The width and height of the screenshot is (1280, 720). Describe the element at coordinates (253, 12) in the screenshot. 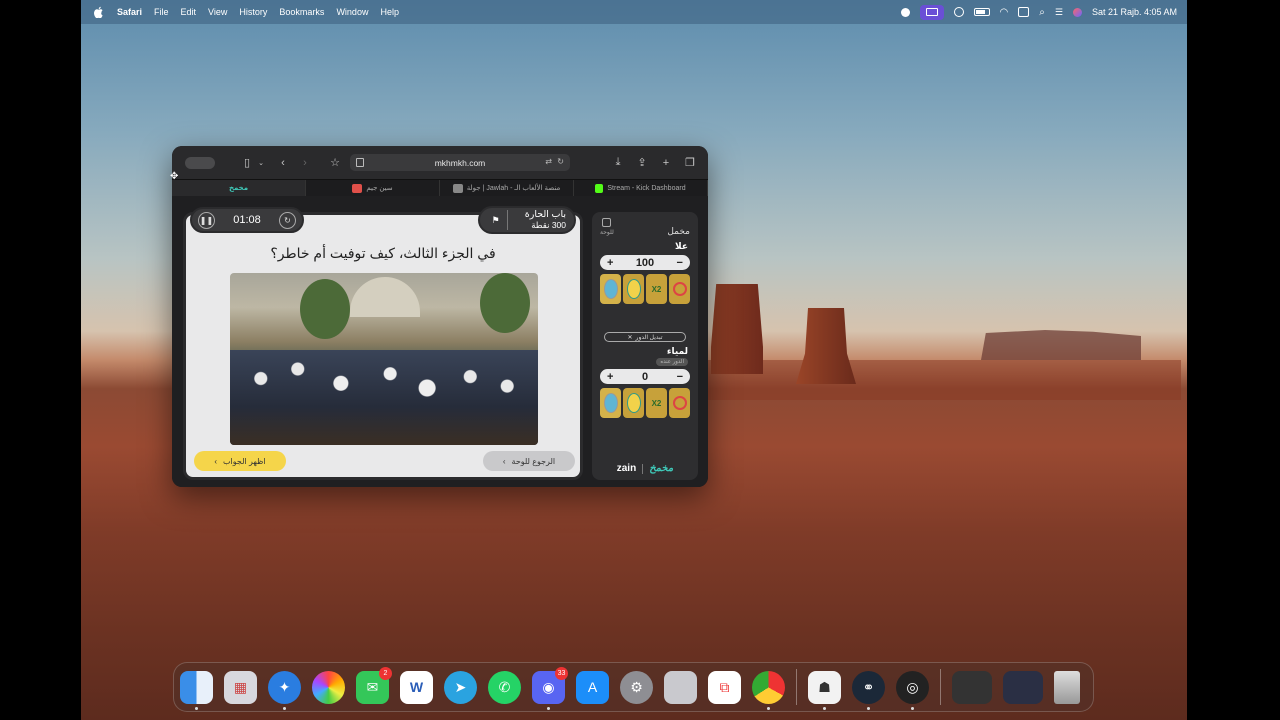

I see `menu-history: History` at that location.